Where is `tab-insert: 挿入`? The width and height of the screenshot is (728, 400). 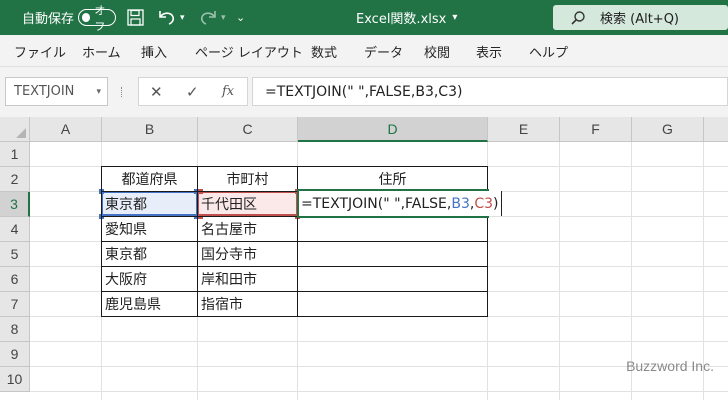 tab-insert: 挿入 is located at coordinates (154, 51).